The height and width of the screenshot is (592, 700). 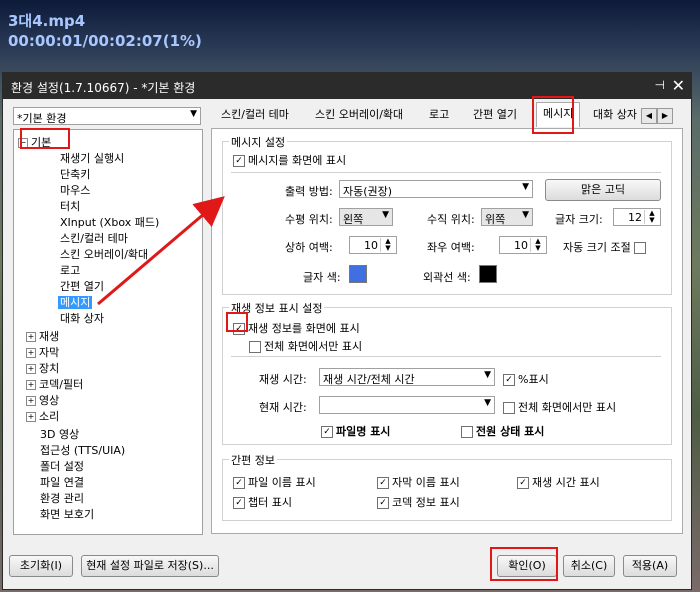 I want to click on vmargin-stepper: 10 ▲ ▼, so click(x=373, y=245).